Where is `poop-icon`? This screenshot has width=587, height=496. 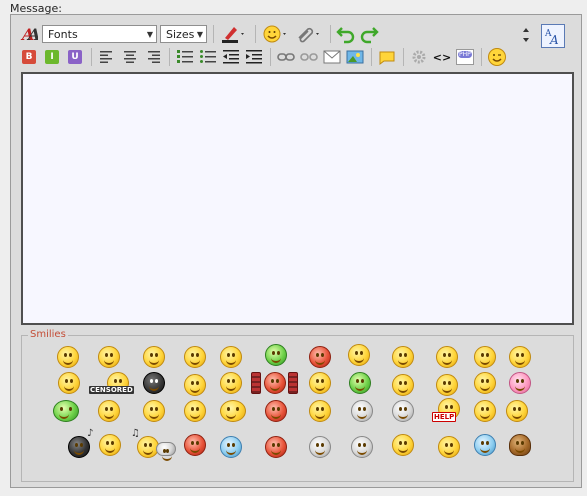
poop-icon is located at coordinates (520, 445).